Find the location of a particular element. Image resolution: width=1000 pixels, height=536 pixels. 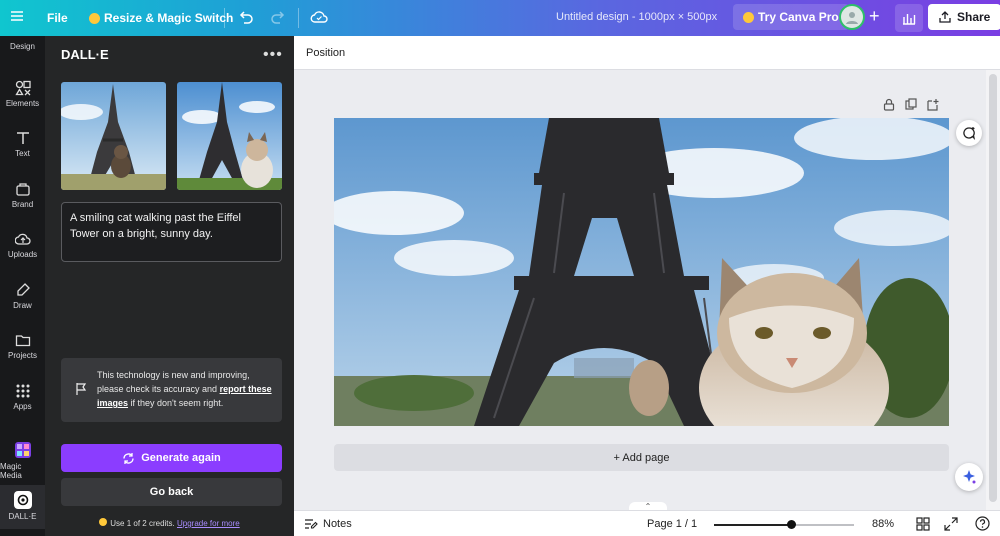

design-title: Untitled design - 1000px × 500px is located at coordinates (636, 17).